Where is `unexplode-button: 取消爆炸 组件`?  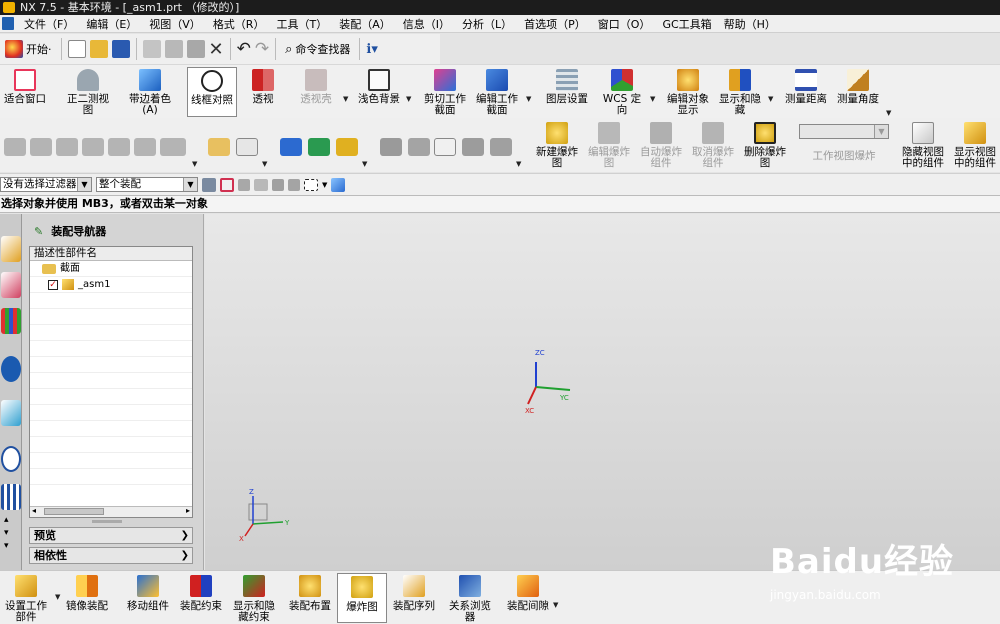 unexplode-button: 取消爆炸 组件 is located at coordinates (713, 145).